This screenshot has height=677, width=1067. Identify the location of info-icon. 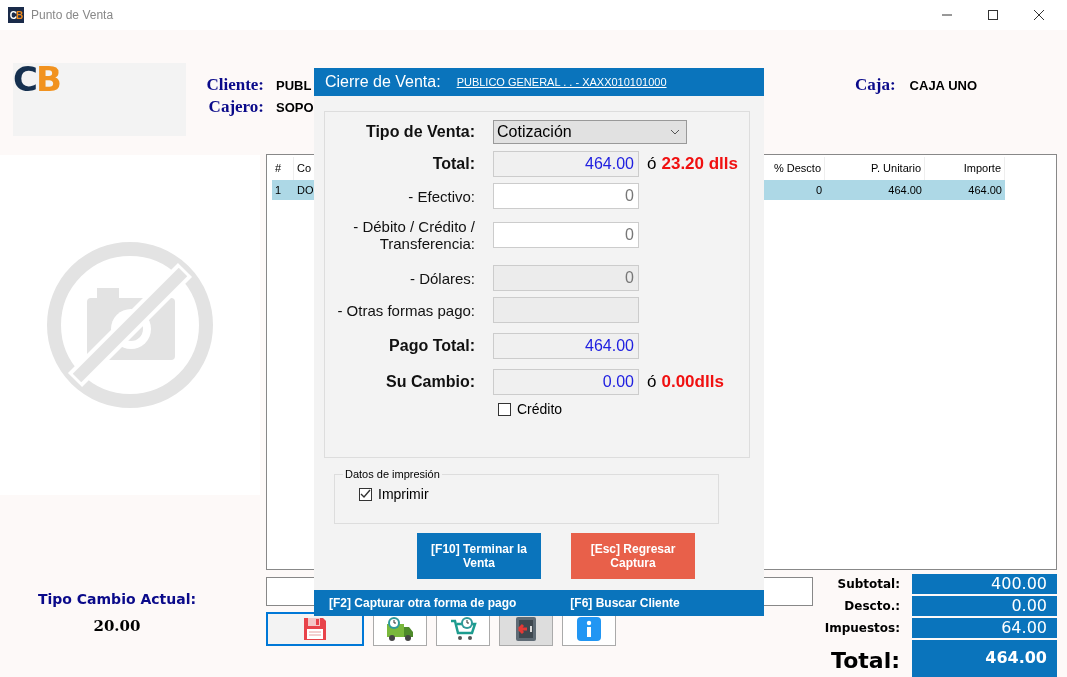
(589, 629).